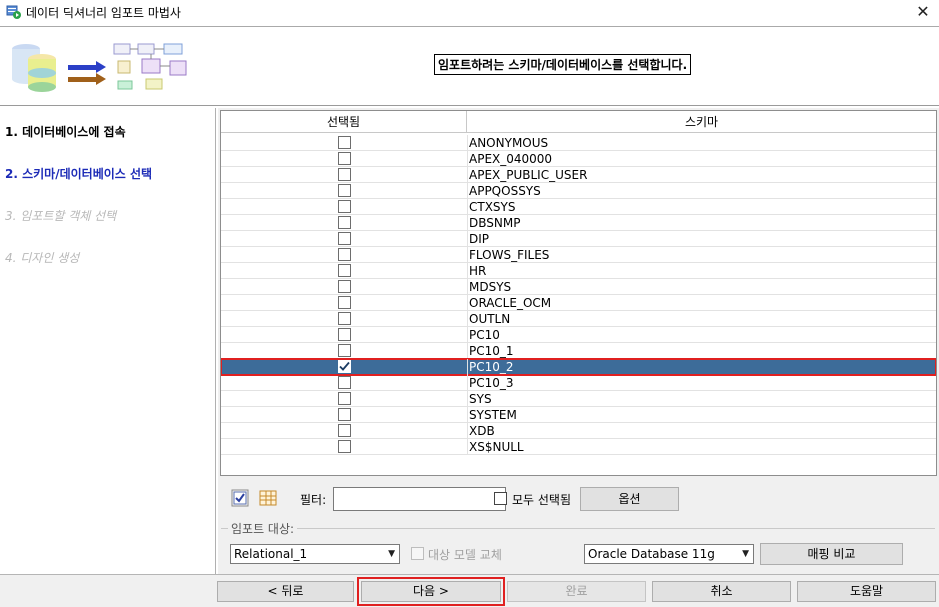 The width and height of the screenshot is (939, 607). Describe the element at coordinates (13, 12) in the screenshot. I see `wizard-app-icon` at that location.